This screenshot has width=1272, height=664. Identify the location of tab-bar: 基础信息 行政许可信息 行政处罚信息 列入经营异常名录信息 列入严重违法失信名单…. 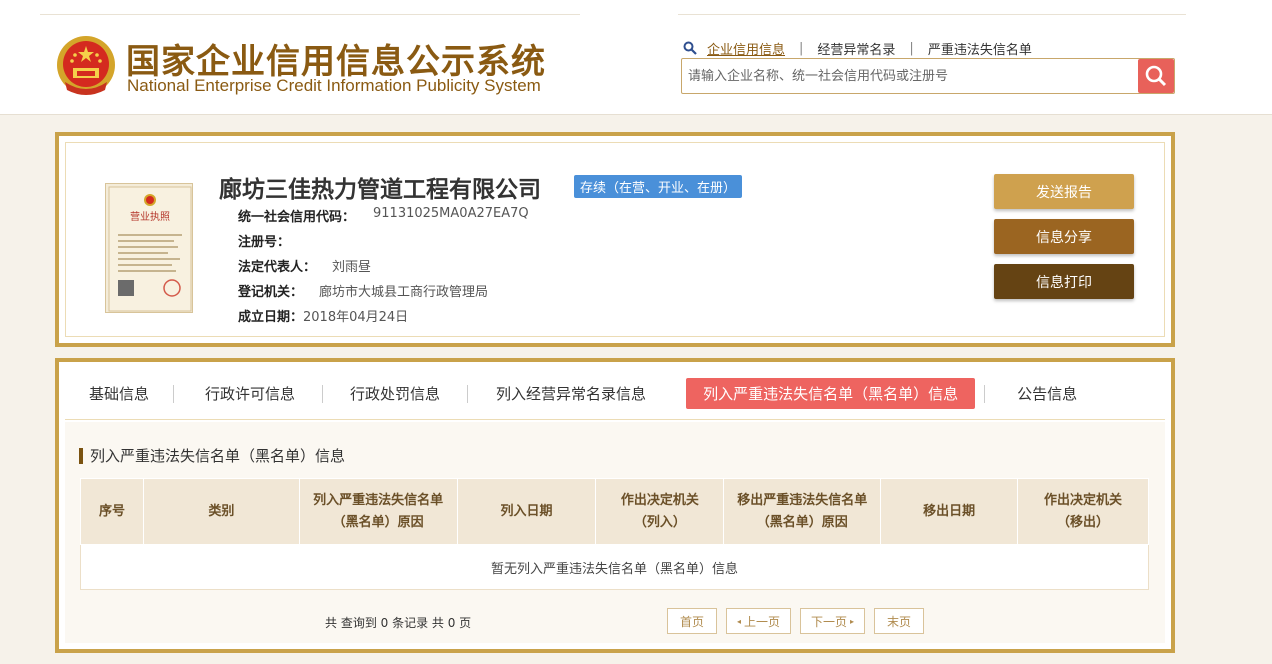
(615, 394).